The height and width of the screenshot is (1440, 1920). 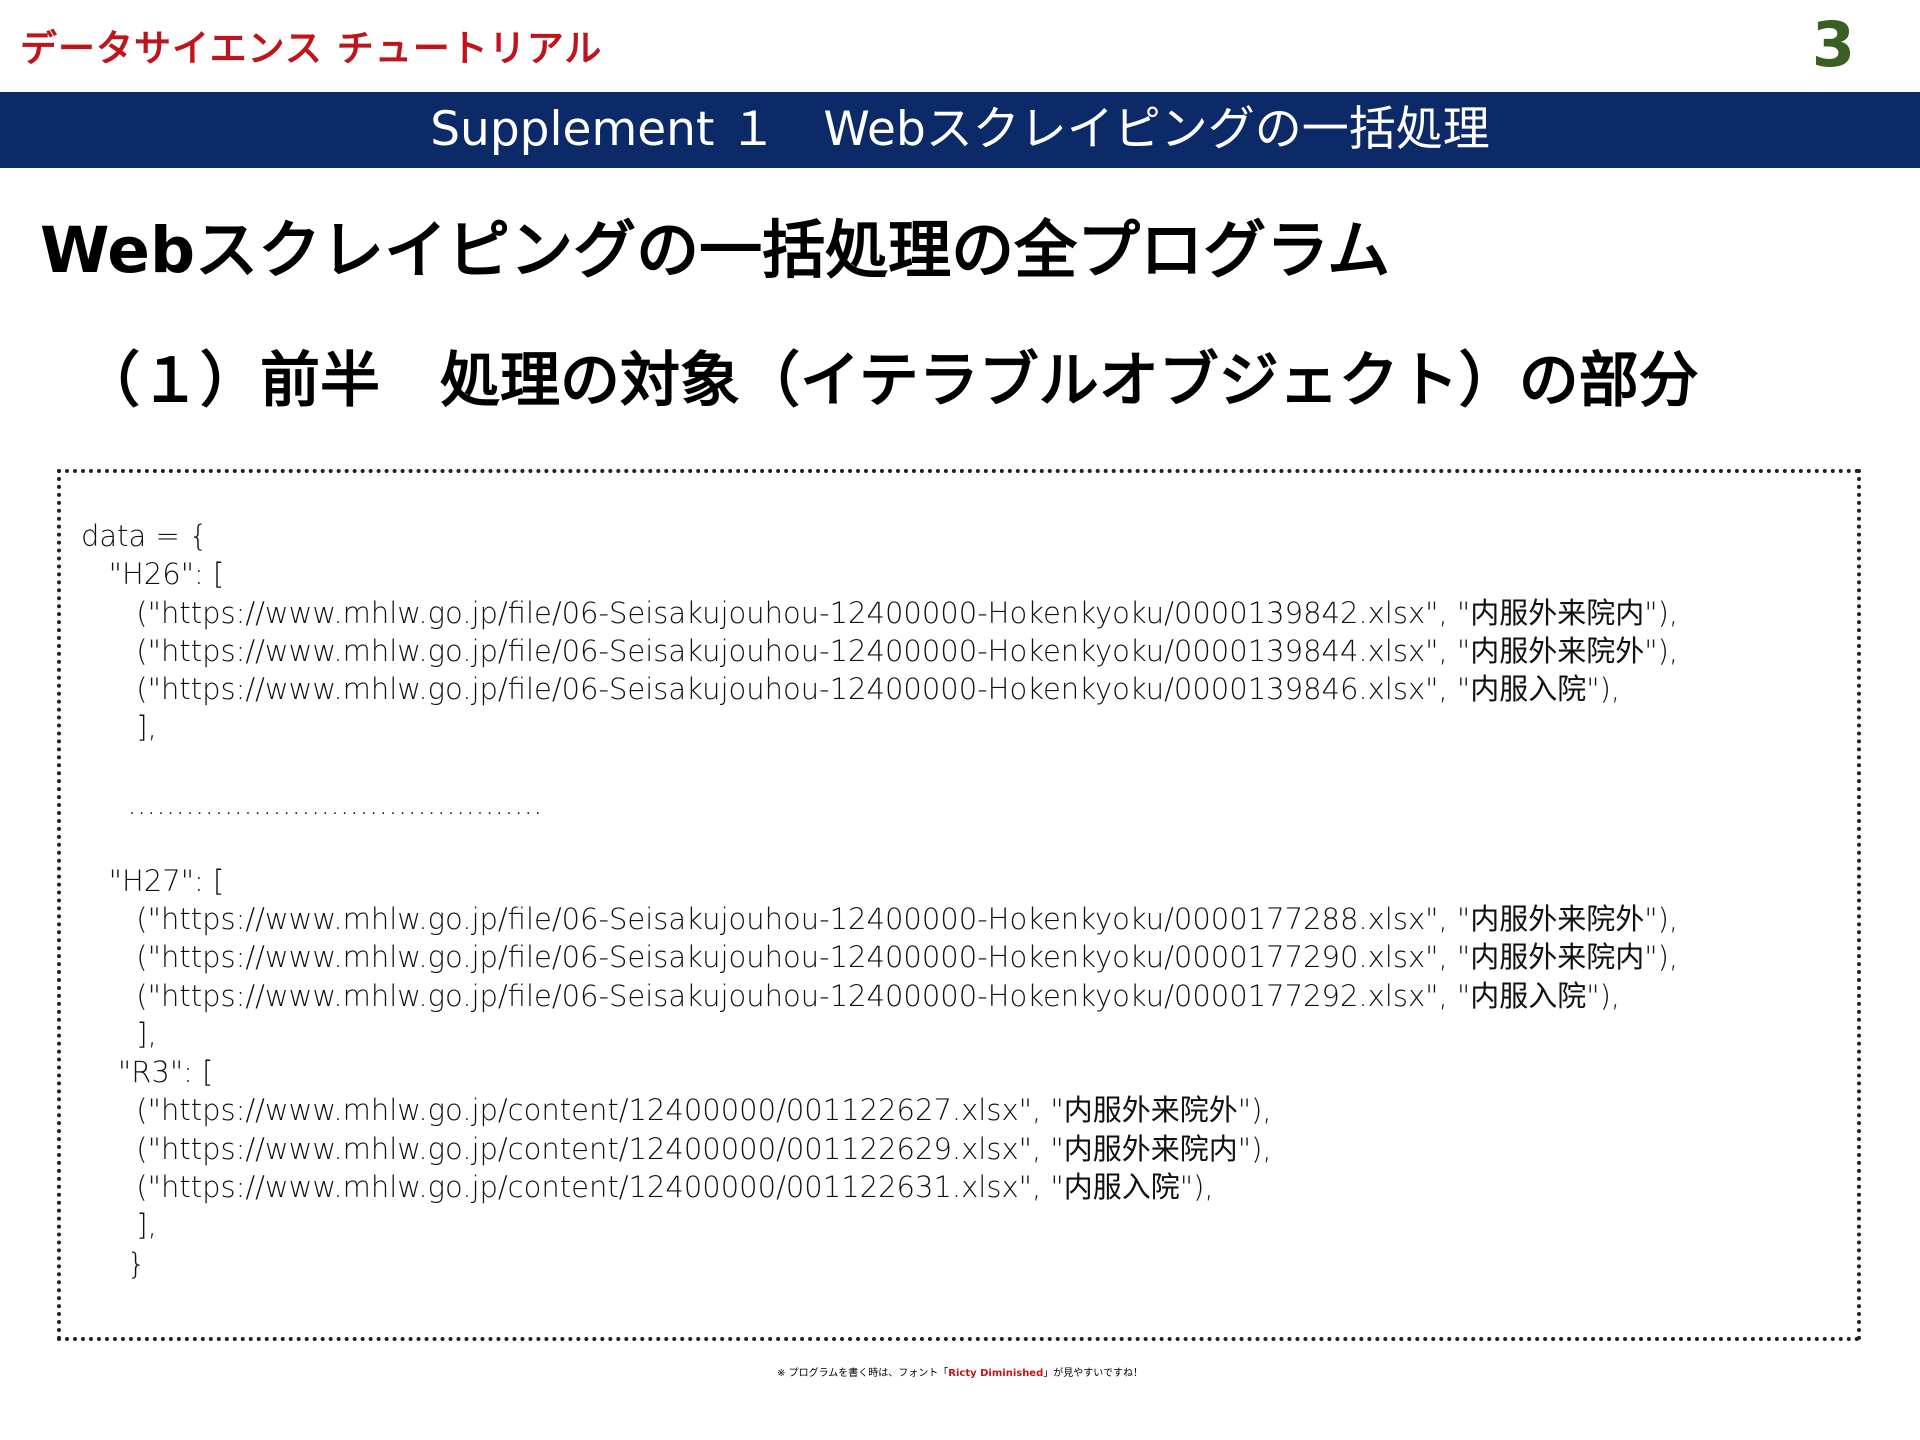 What do you see at coordinates (996, 1373) in the screenshot?
I see `note-font-name: Ricty Diminished` at bounding box center [996, 1373].